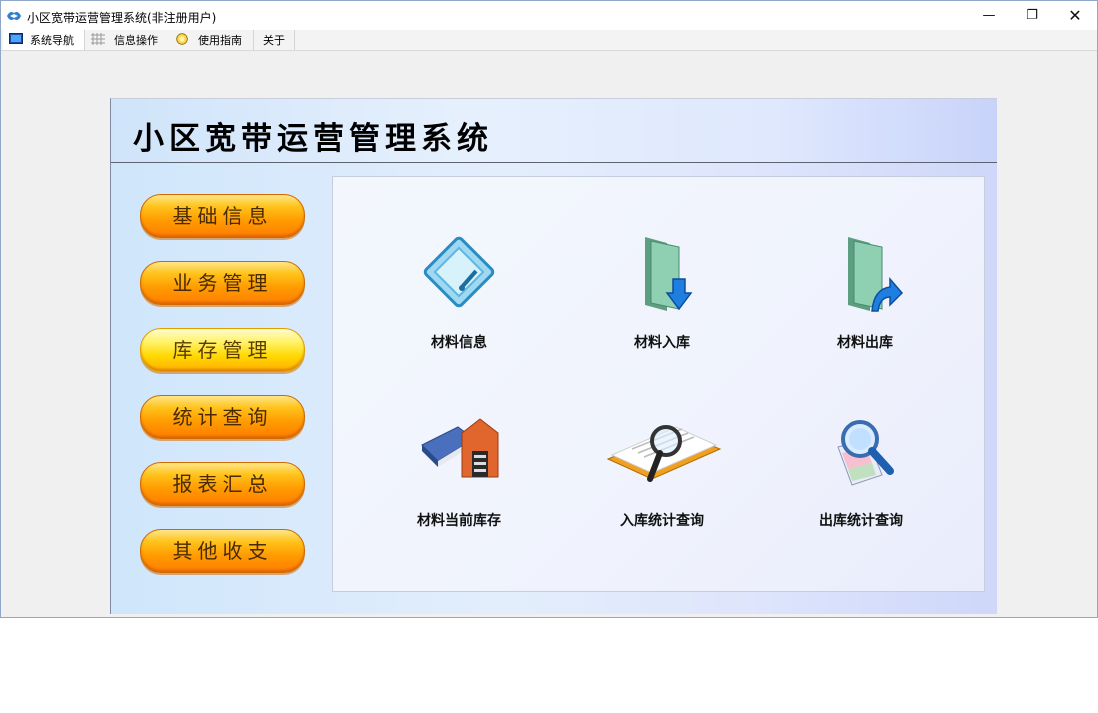 This screenshot has width=1098, height=713. I want to click on window-title: 小区宽带运营管理系统(非注册用户), so click(122, 18).